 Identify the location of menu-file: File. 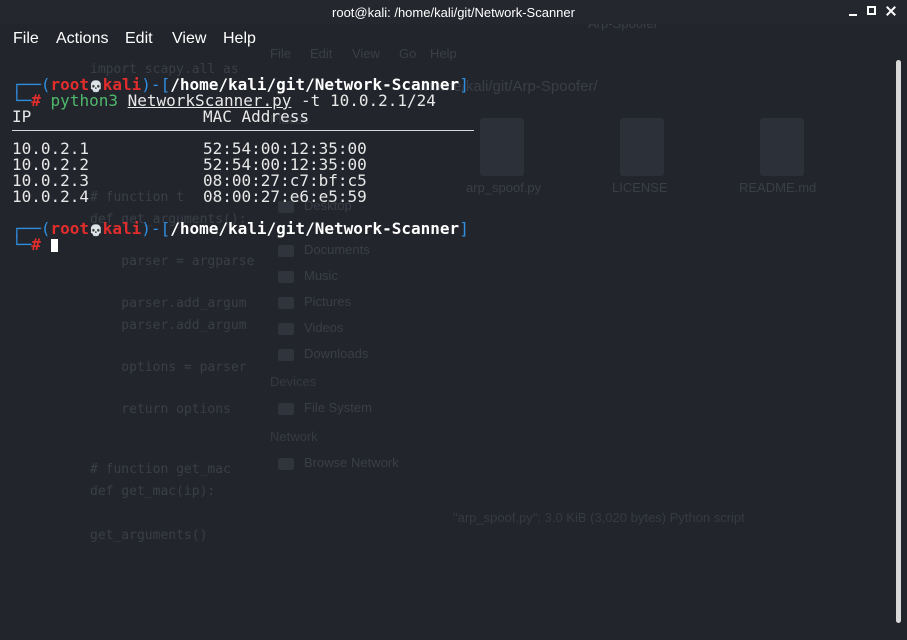
(26, 39).